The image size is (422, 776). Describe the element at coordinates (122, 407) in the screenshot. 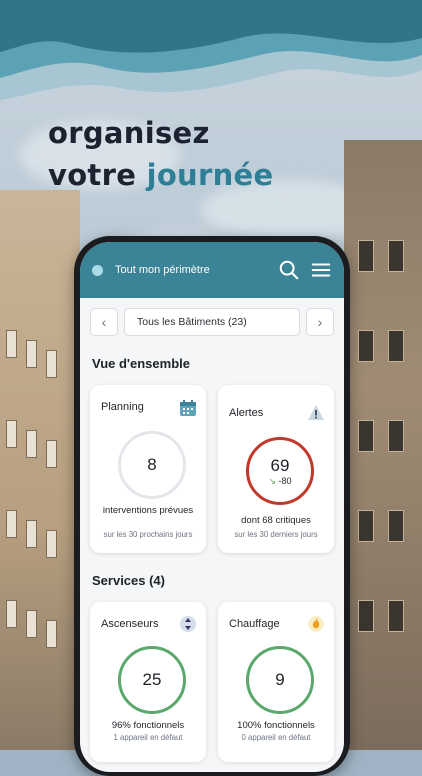

I see `planning-title: Planning` at that location.